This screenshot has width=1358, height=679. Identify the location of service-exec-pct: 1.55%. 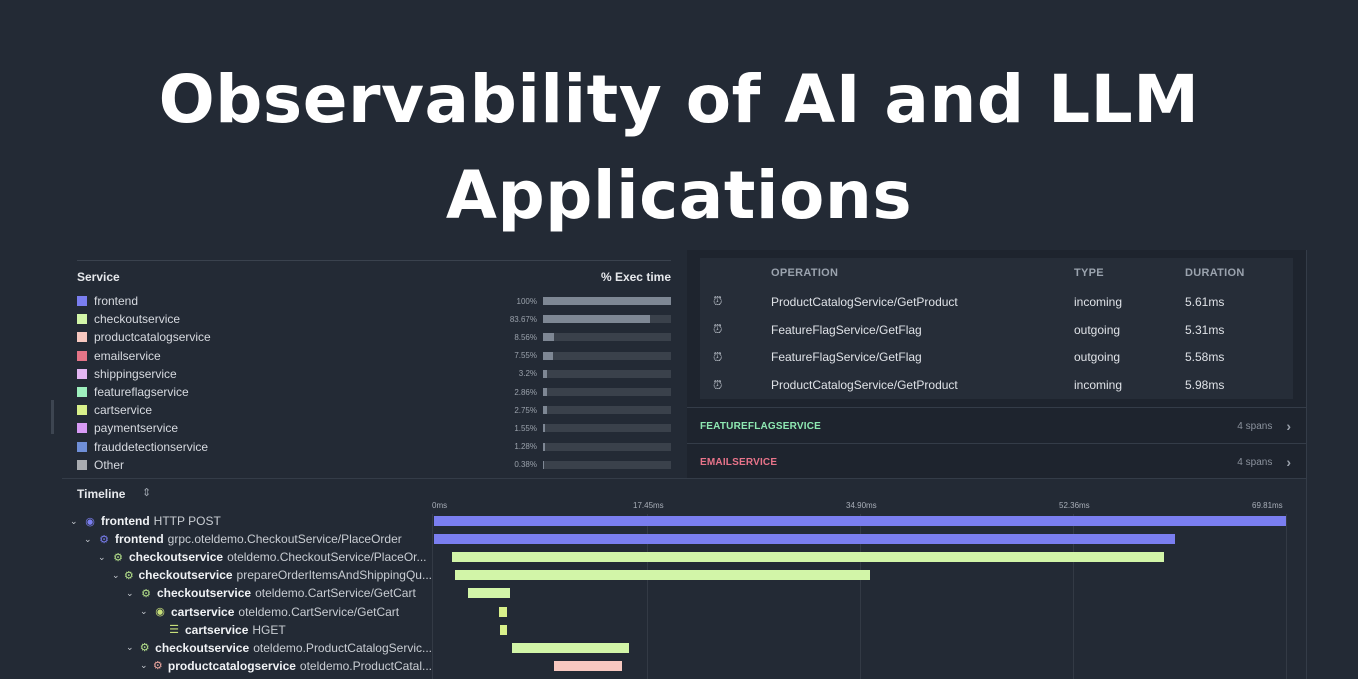
(525, 428).